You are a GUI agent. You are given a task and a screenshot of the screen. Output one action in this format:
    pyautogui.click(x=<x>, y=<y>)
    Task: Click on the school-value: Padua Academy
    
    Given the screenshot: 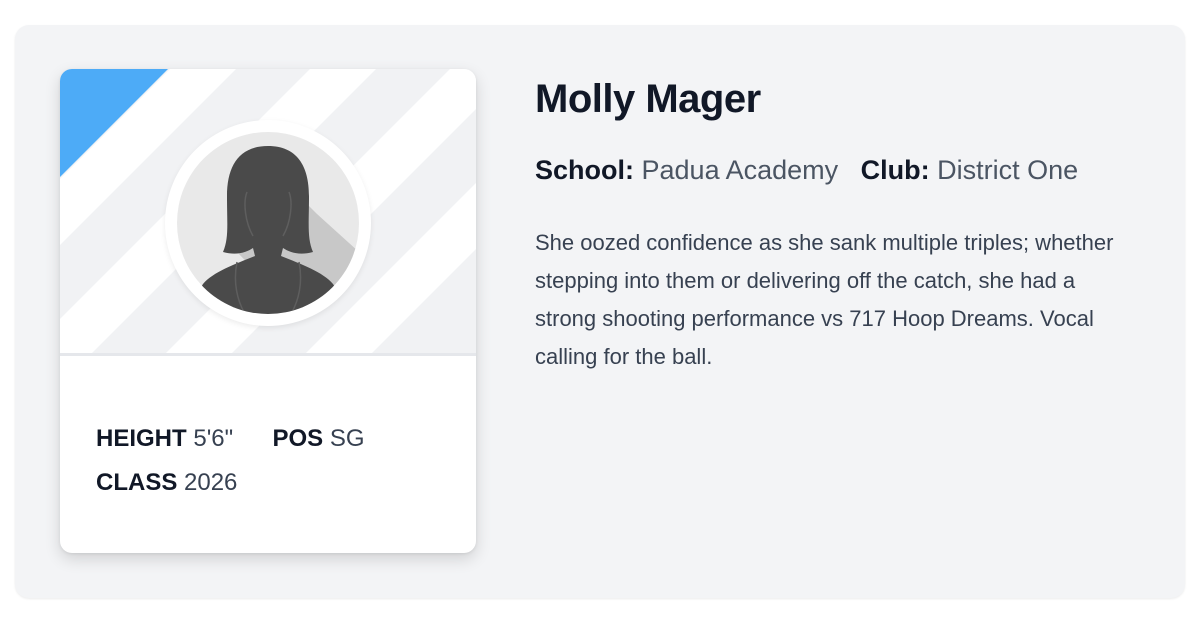 What is the action you would take?
    pyautogui.click(x=740, y=170)
    